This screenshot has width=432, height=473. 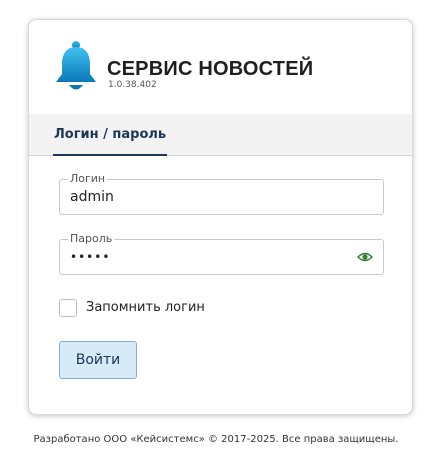 What do you see at coordinates (220, 135) in the screenshot?
I see `auth-tabs: Логин / пароль` at bounding box center [220, 135].